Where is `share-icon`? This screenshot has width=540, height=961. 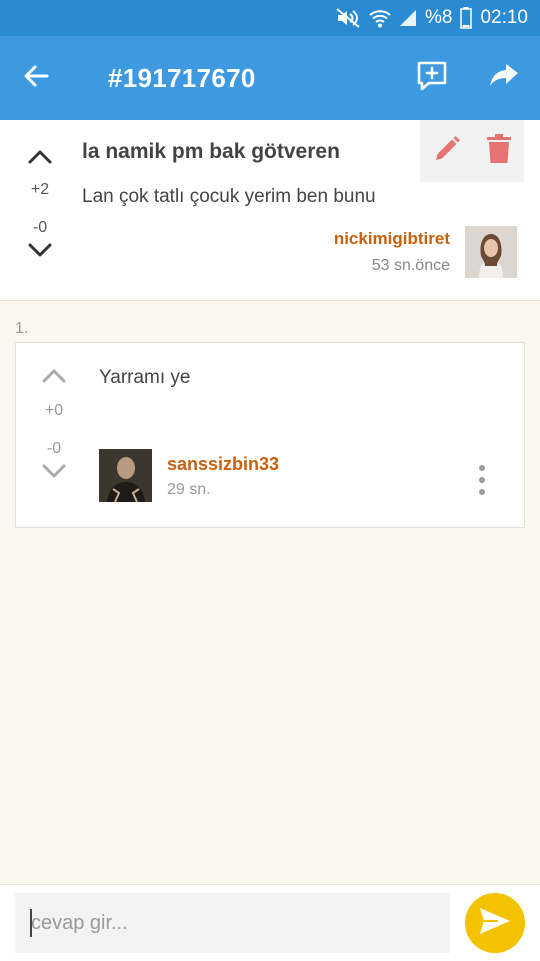 share-icon is located at coordinates (504, 78).